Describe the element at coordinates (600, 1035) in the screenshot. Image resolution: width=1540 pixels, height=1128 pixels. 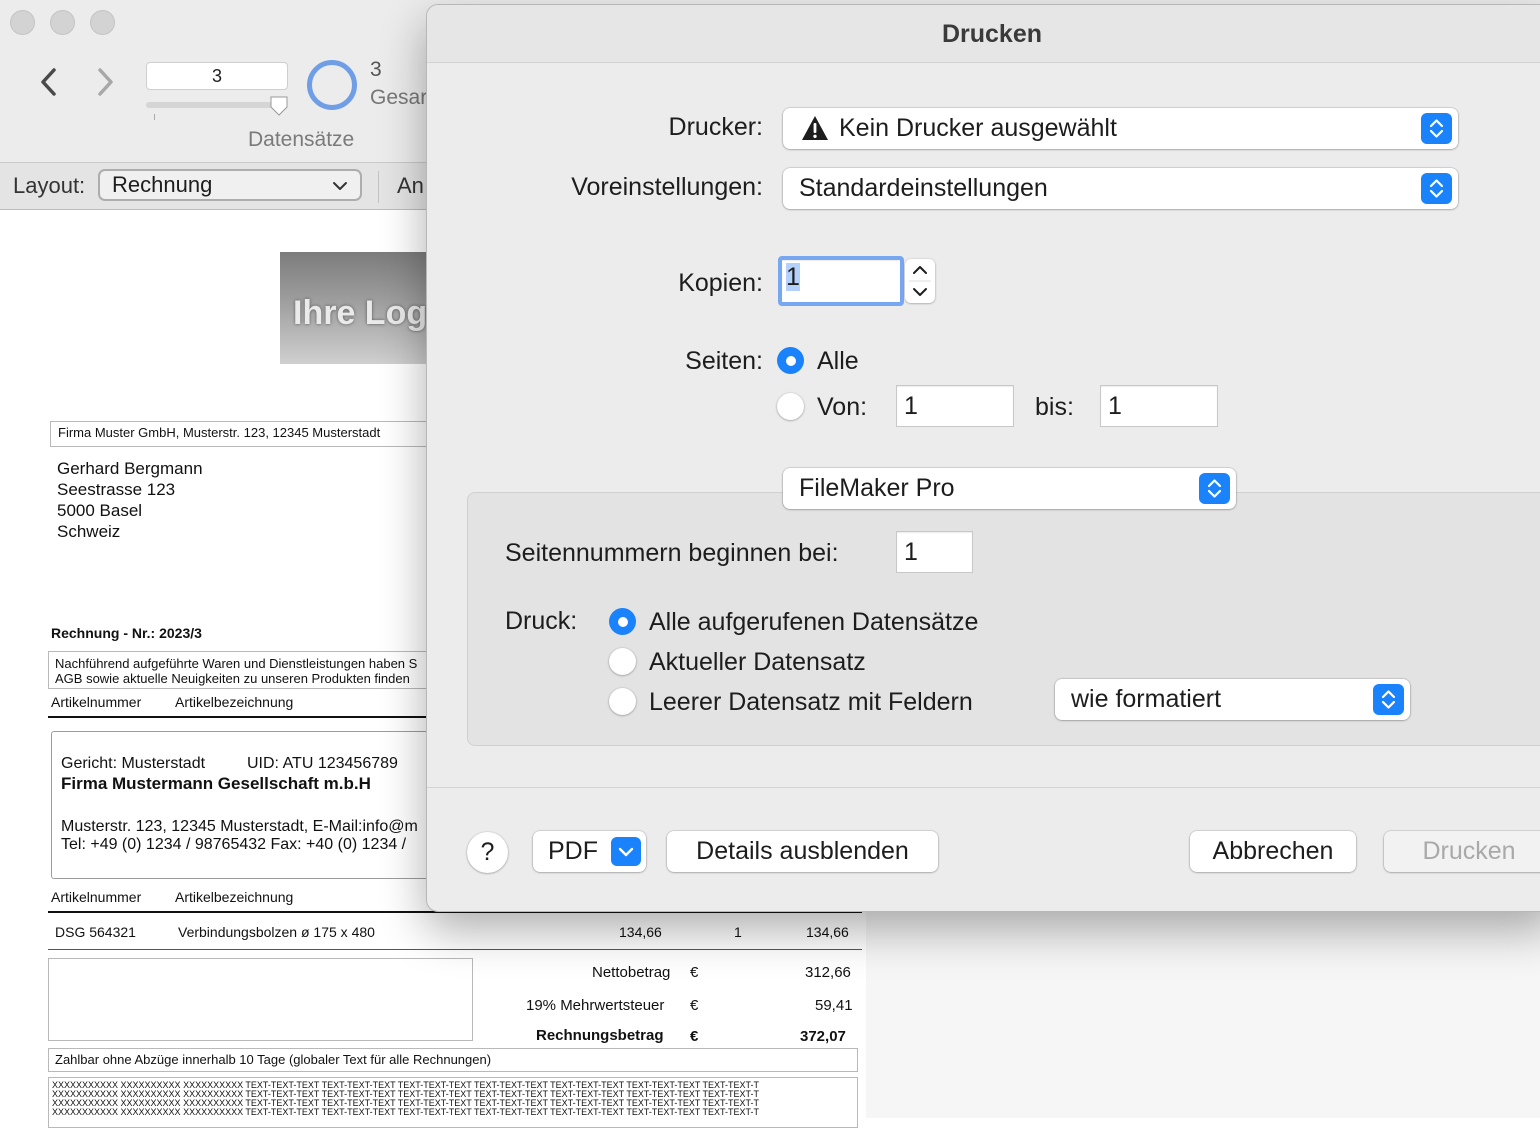
I see `gross-label: Rechnungsbetrag` at that location.